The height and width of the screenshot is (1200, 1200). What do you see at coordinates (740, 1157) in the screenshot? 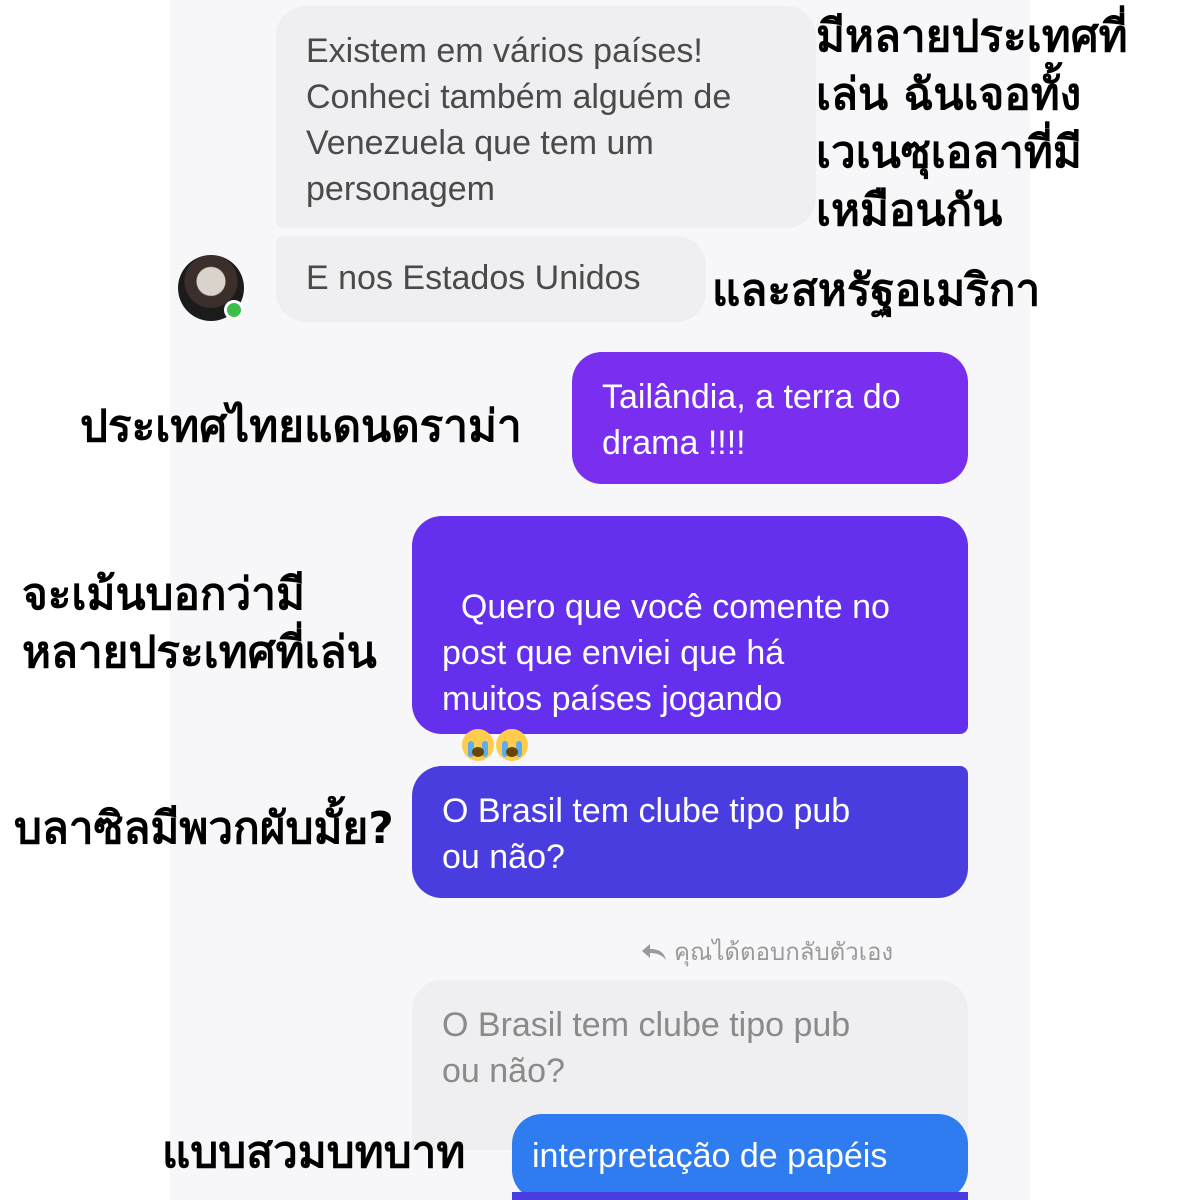
I see `outgoing-message: interpretação de papéis` at bounding box center [740, 1157].